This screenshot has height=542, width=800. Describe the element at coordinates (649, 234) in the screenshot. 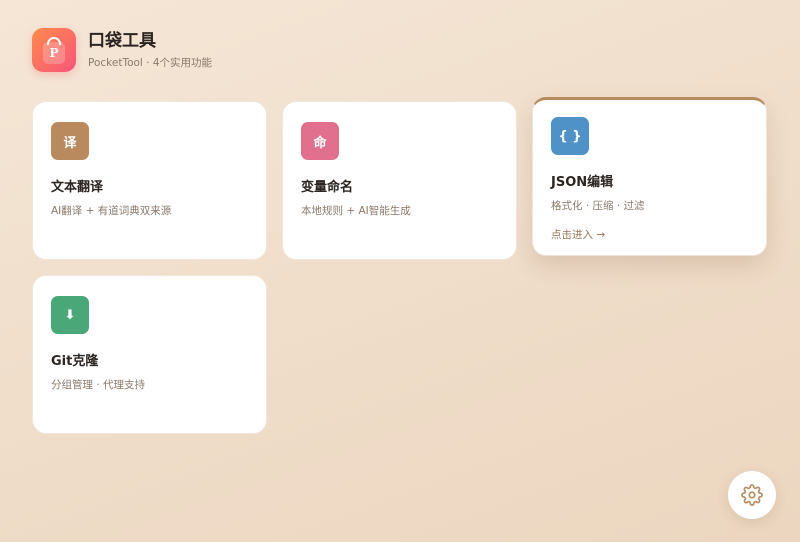

I see `enter-link: 点击进入 →` at that location.